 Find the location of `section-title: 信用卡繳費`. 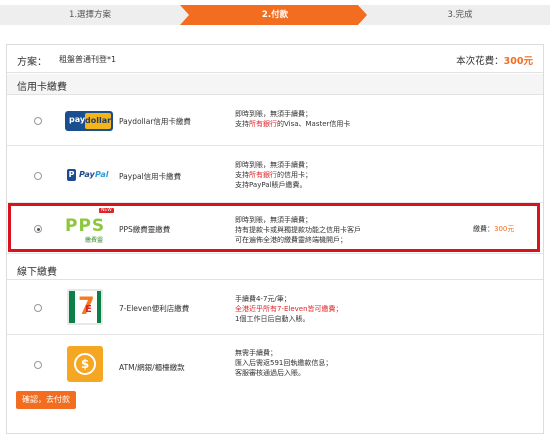

section-title: 信用卡繳費 is located at coordinates (42, 87).